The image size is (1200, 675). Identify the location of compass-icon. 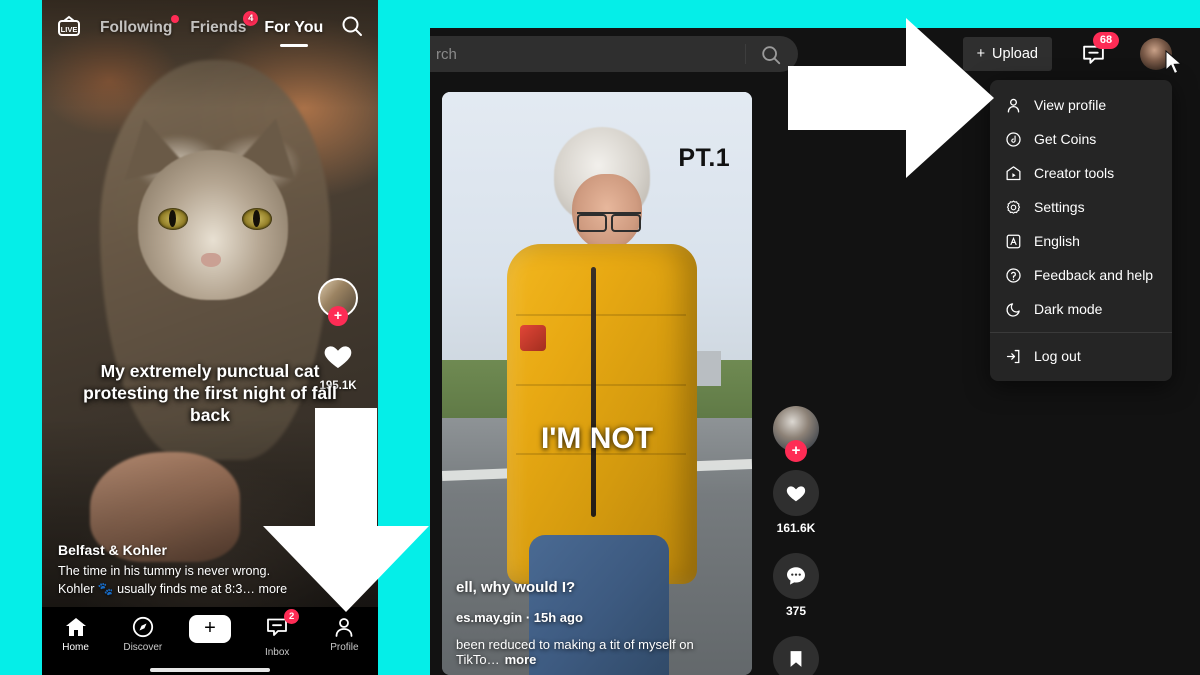
(142, 627).